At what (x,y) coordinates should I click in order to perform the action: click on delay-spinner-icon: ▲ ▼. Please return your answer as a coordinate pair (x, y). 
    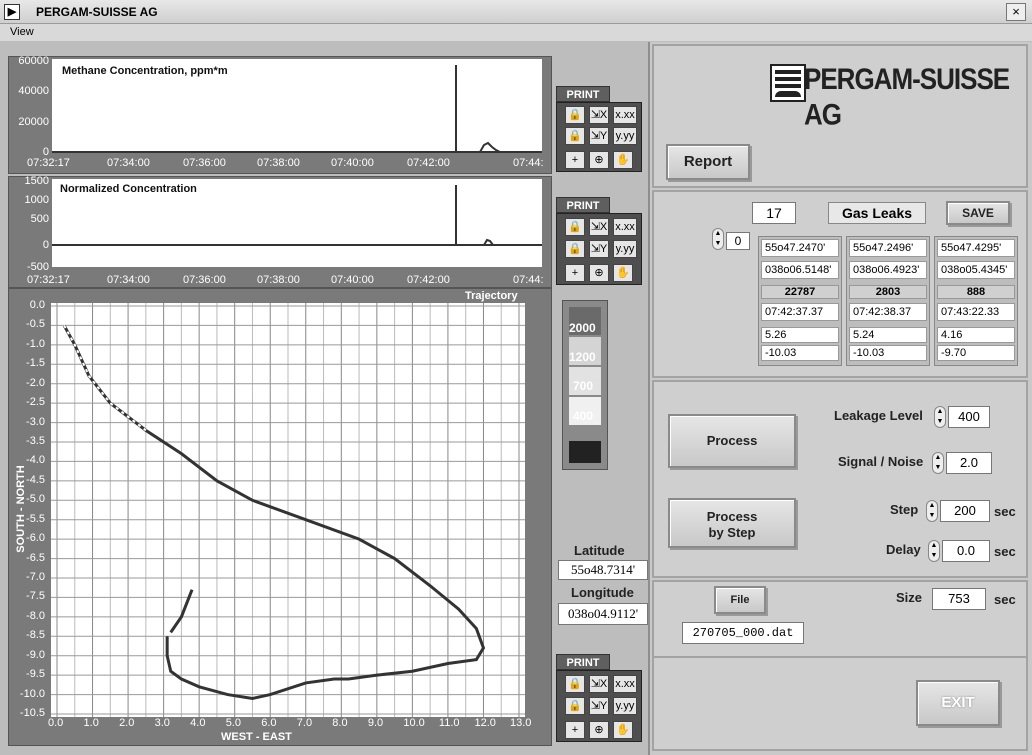
    Looking at the image, I should click on (934, 551).